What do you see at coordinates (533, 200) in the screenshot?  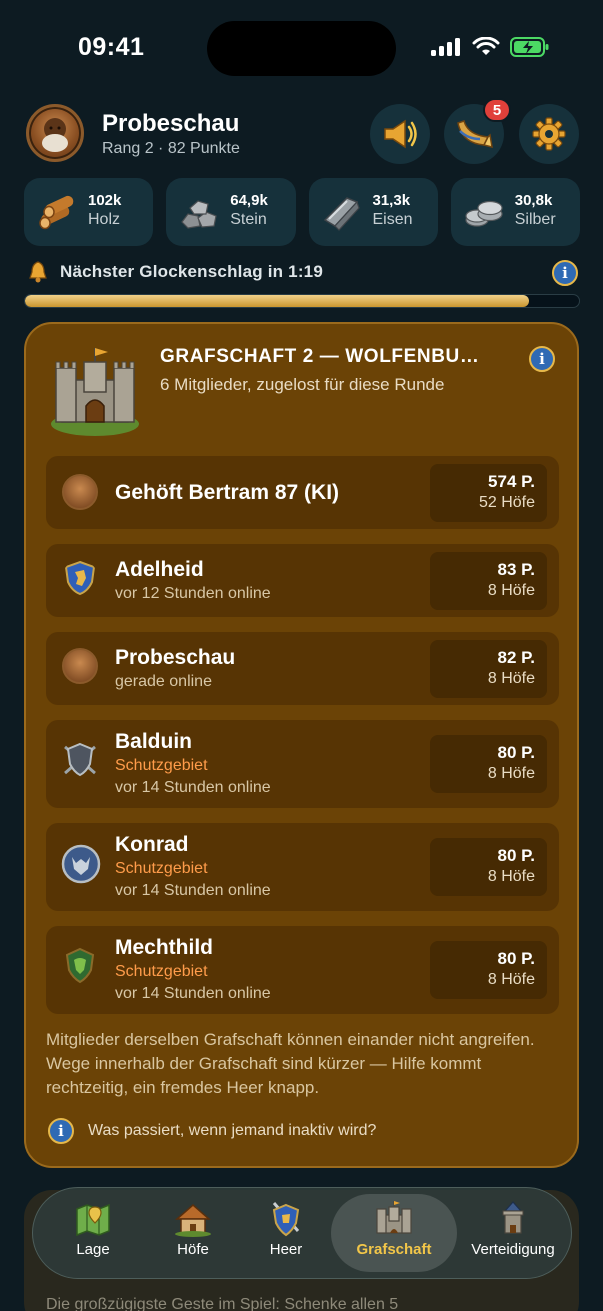 I see `resource-value: 30,8k` at bounding box center [533, 200].